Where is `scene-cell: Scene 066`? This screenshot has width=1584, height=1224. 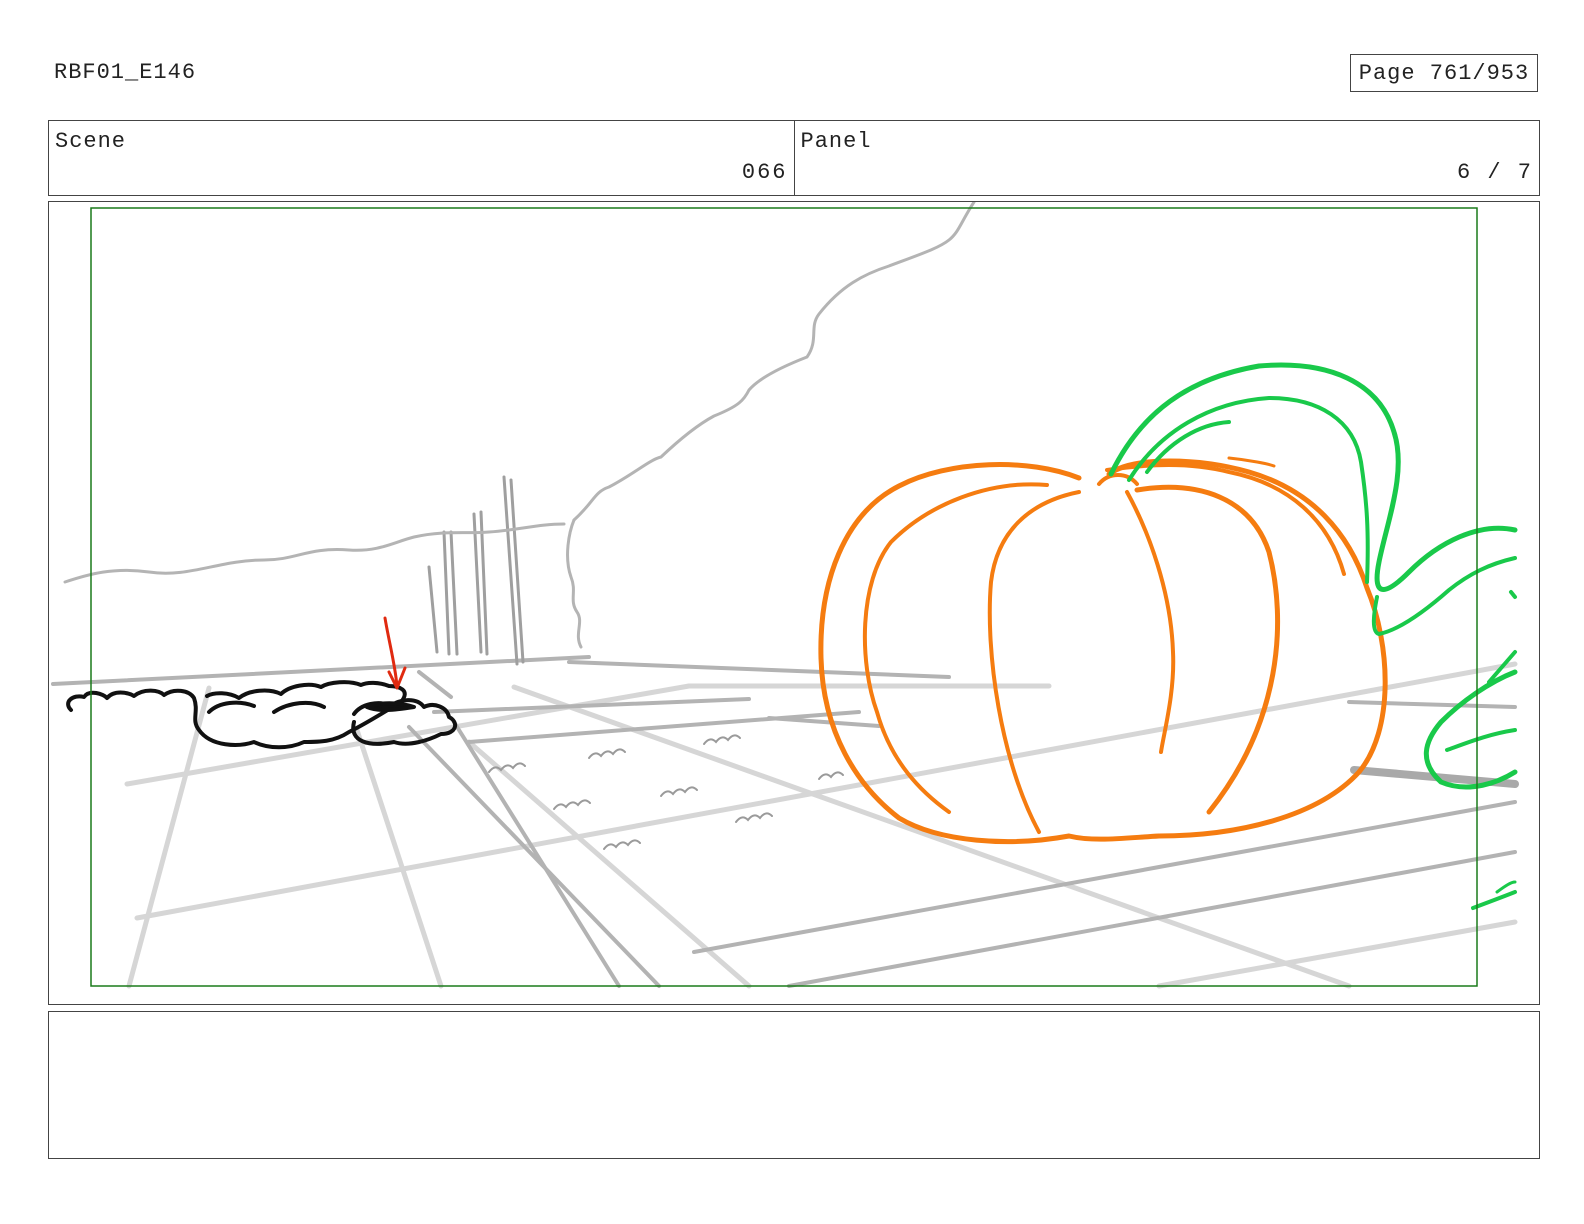 scene-cell: Scene 066 is located at coordinates (421, 158).